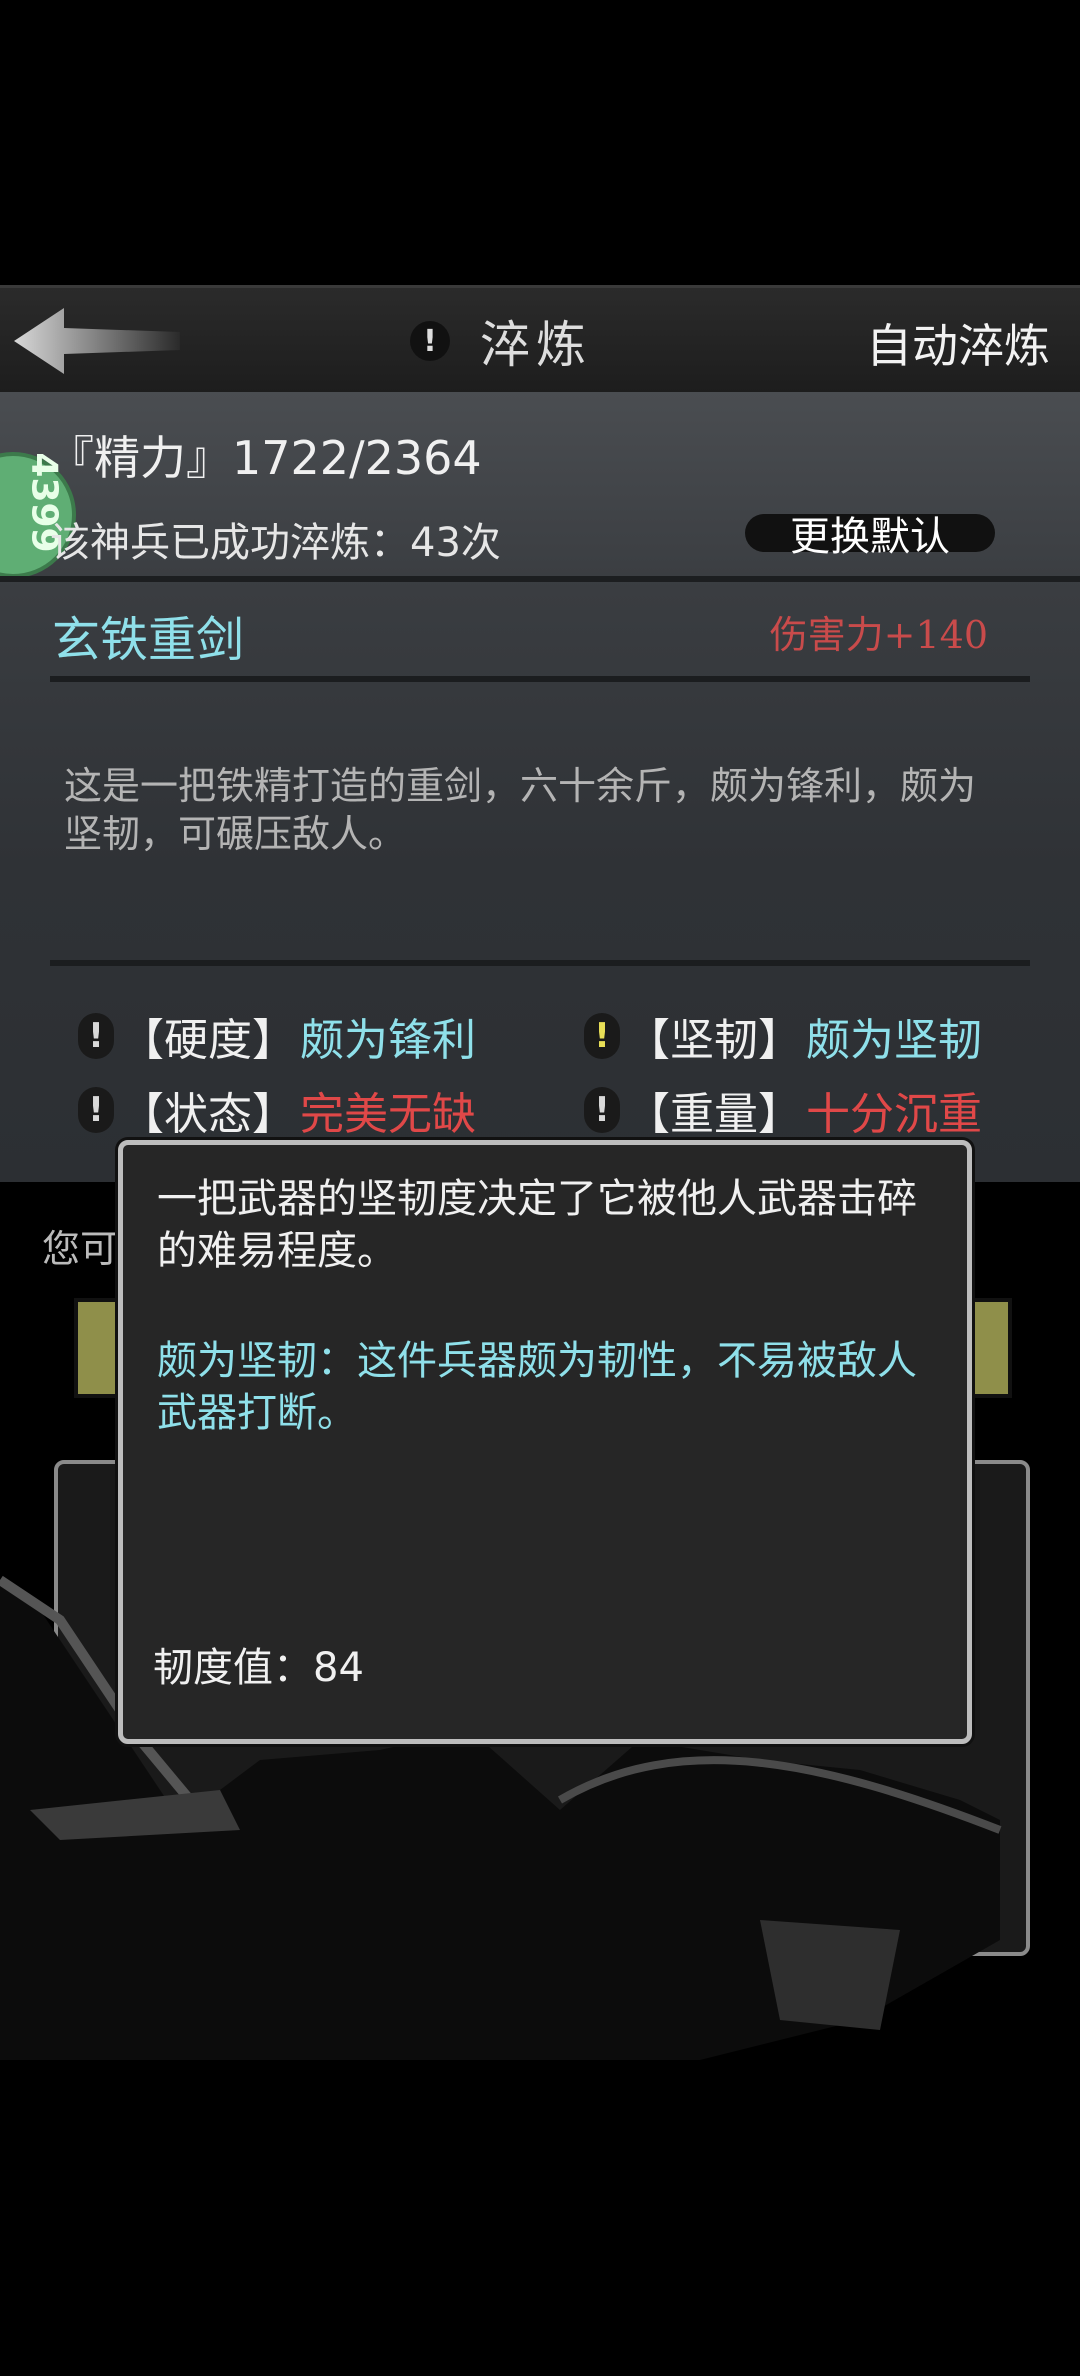 Image resolution: width=1080 pixels, height=2376 pixels. Describe the element at coordinates (208, 1114) in the screenshot. I see `attribute-key: 【状态】` at that location.